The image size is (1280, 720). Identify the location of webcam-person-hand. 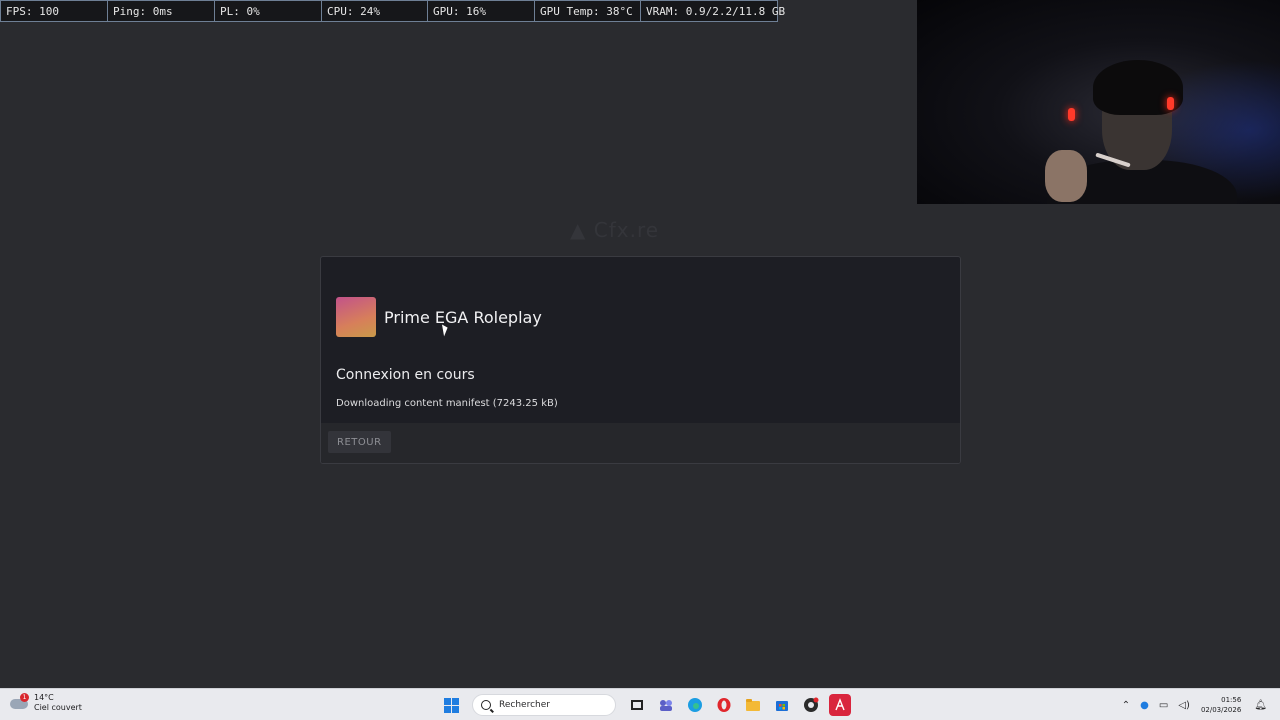
(1066, 176).